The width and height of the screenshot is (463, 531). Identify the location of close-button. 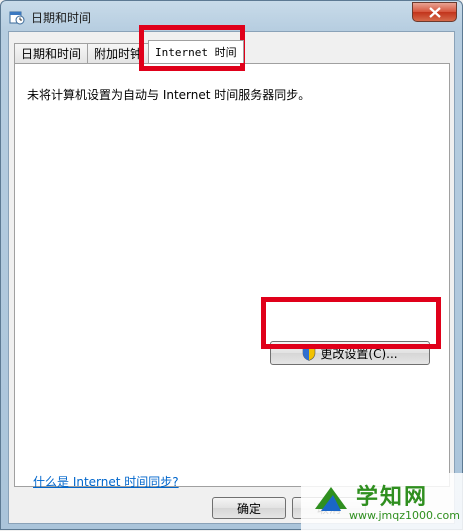
(434, 12).